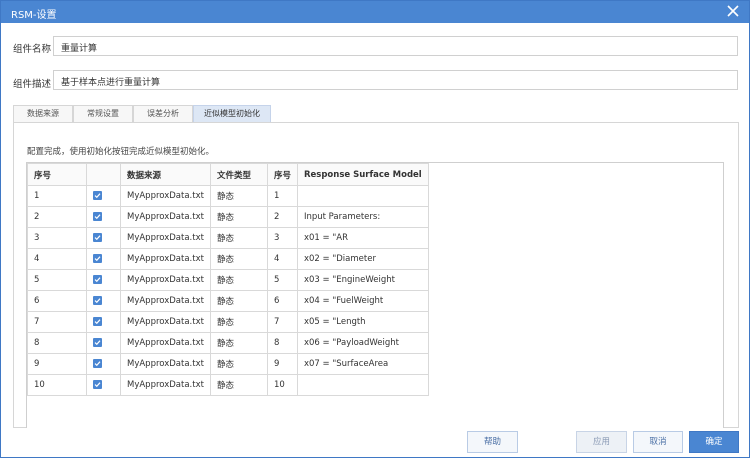  What do you see at coordinates (57, 364) in the screenshot?
I see `cell-idx: 9` at bounding box center [57, 364].